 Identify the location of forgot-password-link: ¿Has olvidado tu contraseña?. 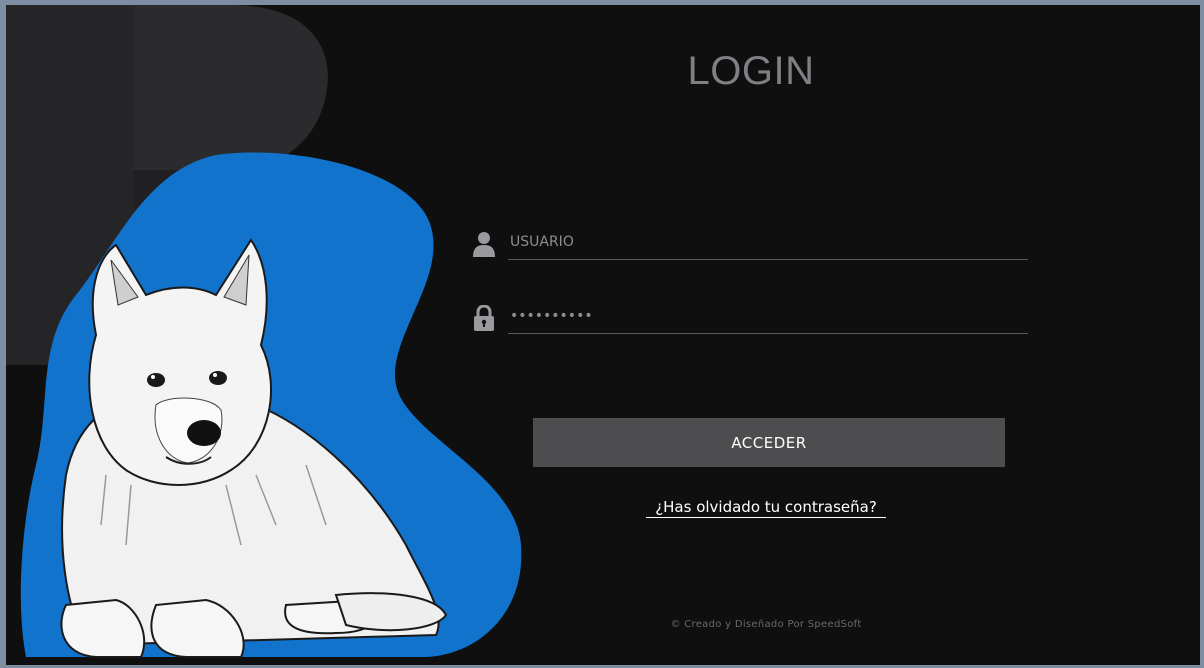
(766, 508).